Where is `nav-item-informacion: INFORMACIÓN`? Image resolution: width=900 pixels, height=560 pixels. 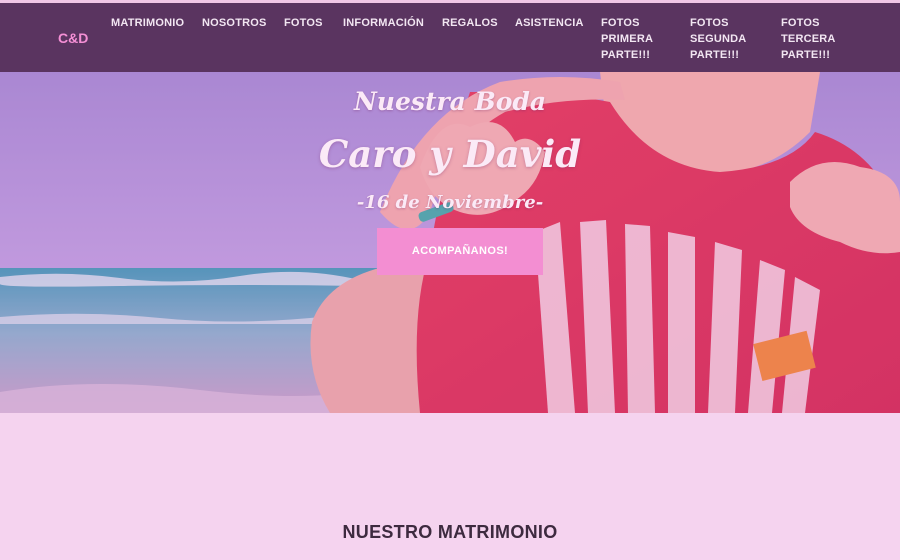 nav-item-informacion: INFORMACIÓN is located at coordinates (383, 23).